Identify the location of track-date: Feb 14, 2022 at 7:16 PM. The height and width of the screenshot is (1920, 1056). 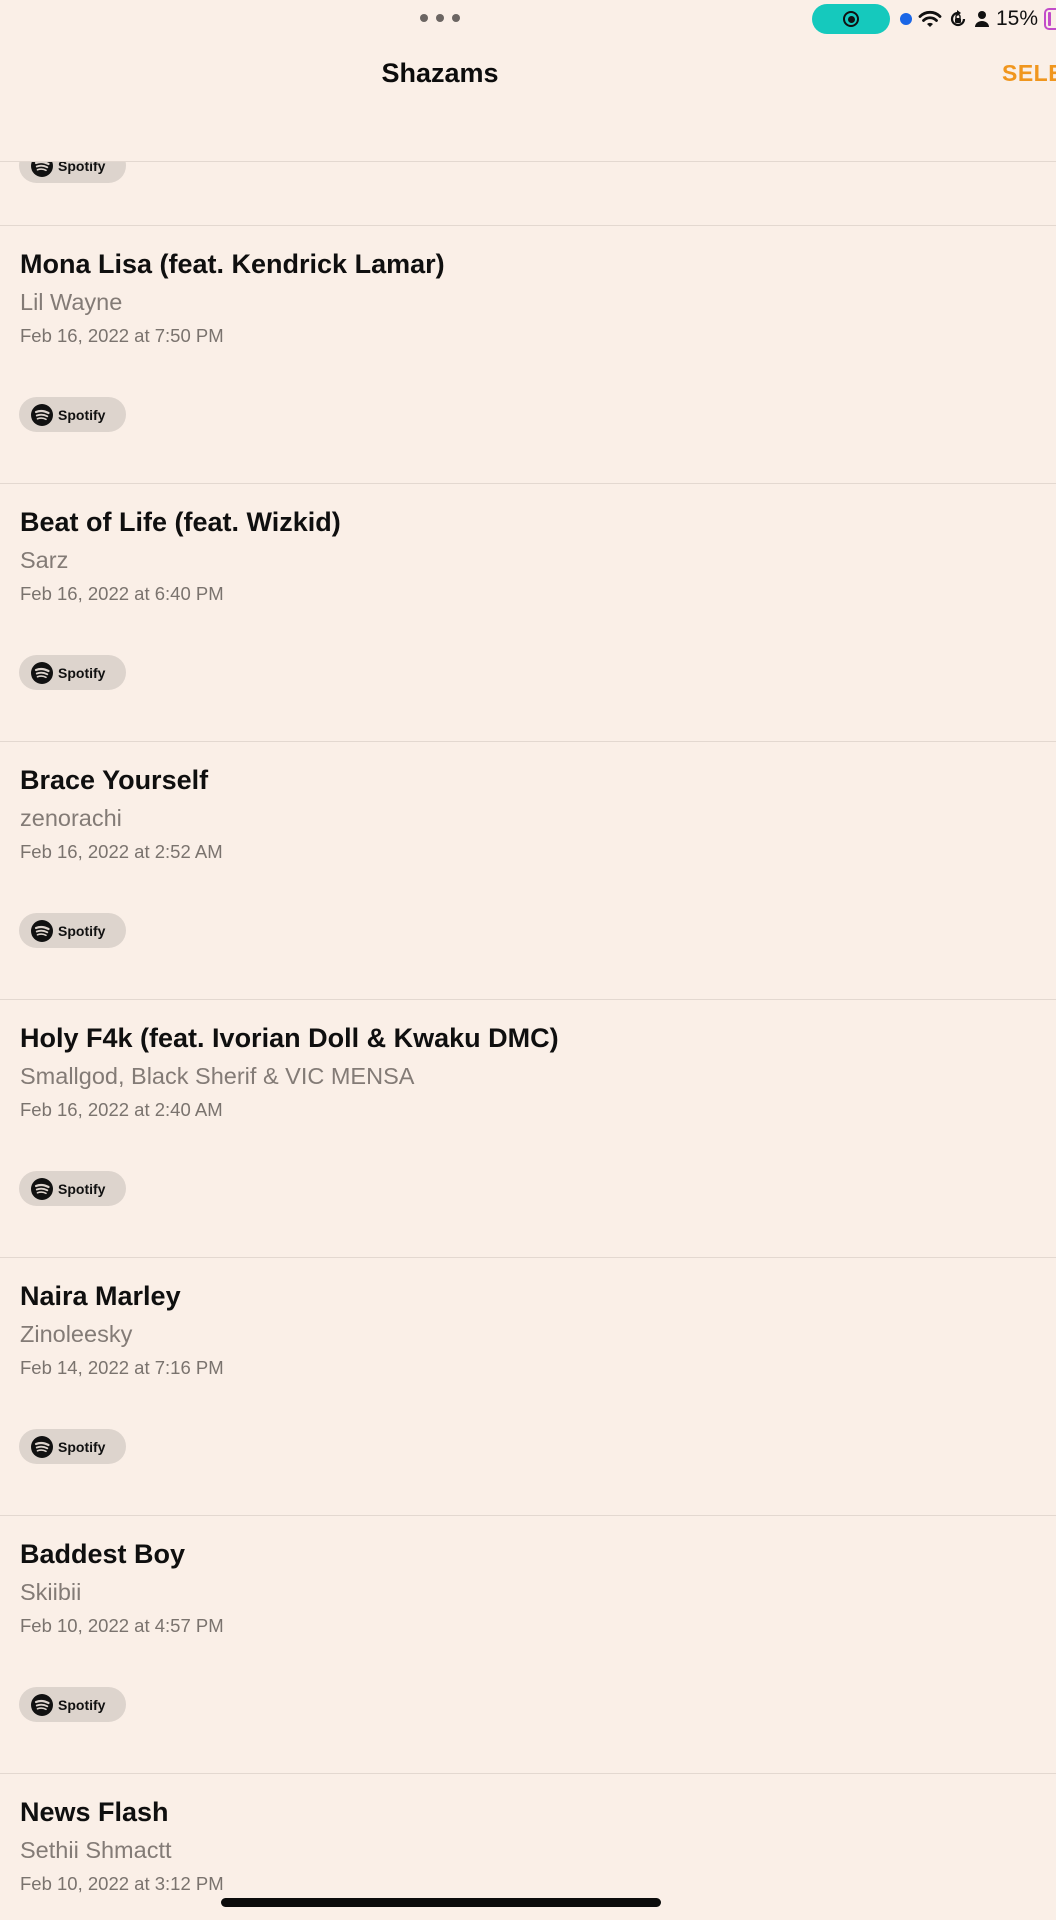
(122, 1367).